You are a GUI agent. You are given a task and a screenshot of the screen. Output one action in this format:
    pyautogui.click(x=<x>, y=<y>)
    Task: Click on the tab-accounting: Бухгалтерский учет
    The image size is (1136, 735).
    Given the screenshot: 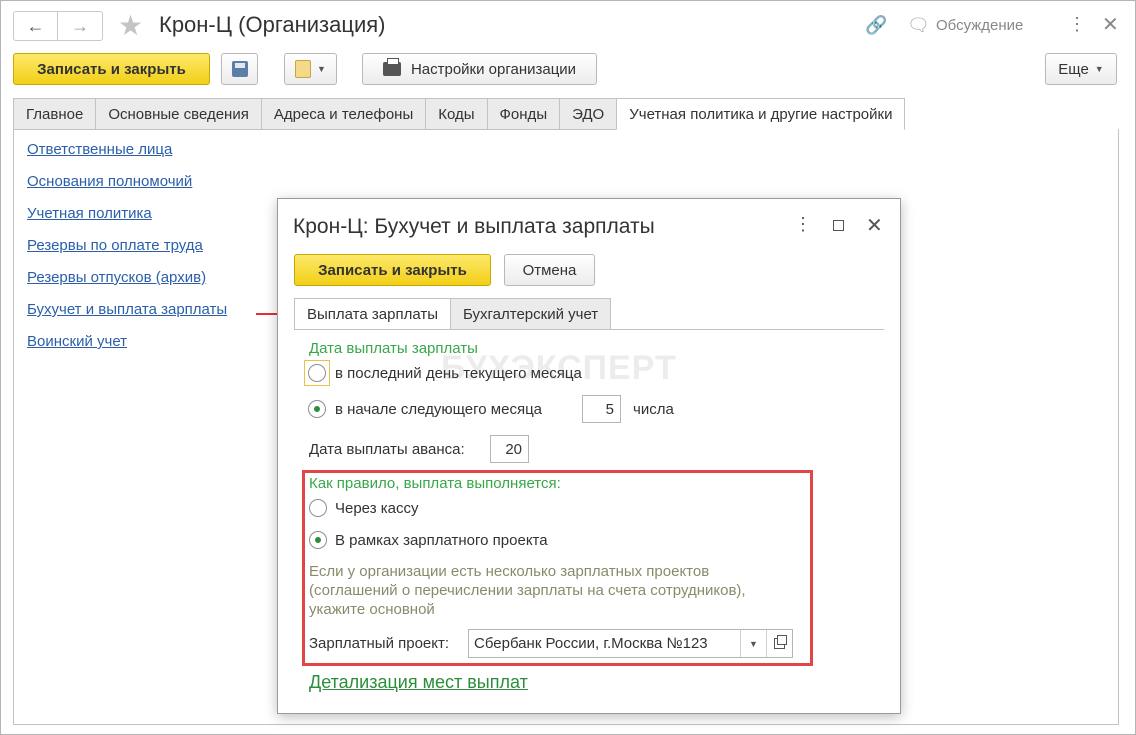 What is the action you would take?
    pyautogui.click(x=531, y=314)
    